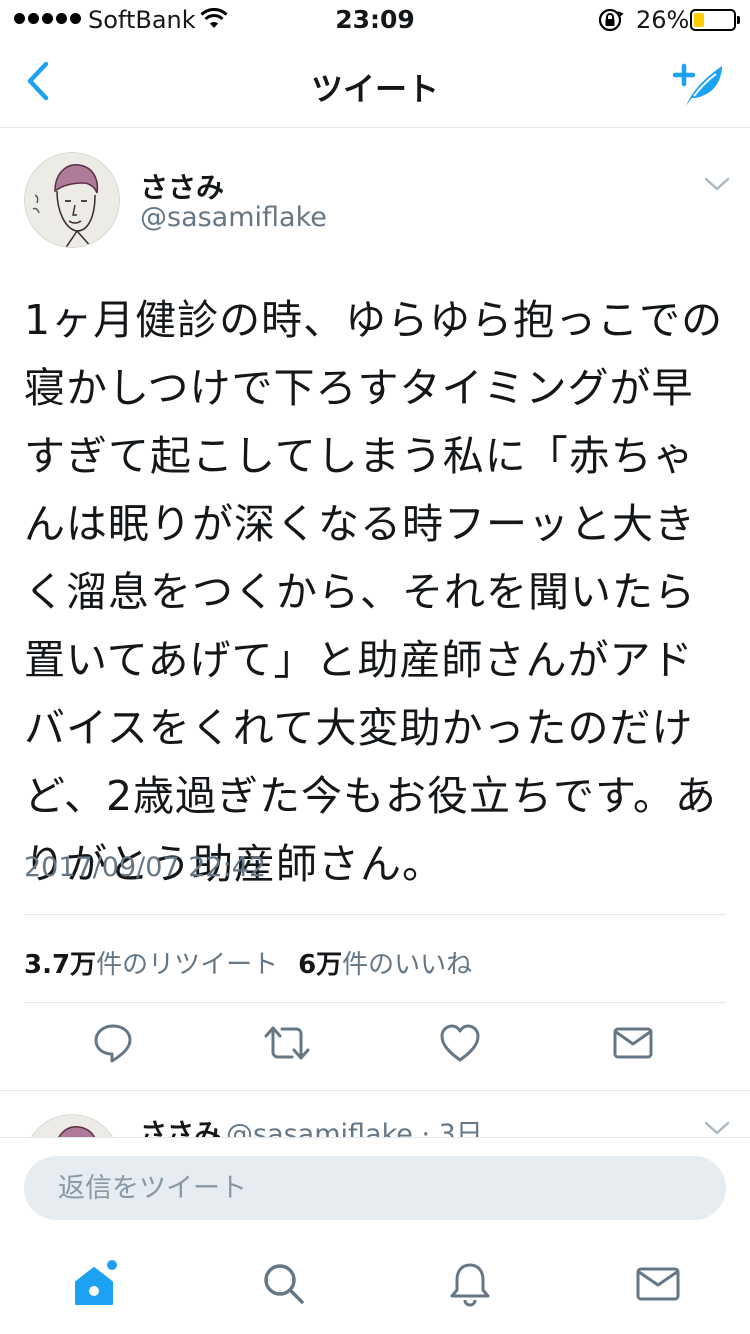 The width and height of the screenshot is (750, 1334). Describe the element at coordinates (182, 186) in the screenshot. I see `author-name: ささみ` at that location.